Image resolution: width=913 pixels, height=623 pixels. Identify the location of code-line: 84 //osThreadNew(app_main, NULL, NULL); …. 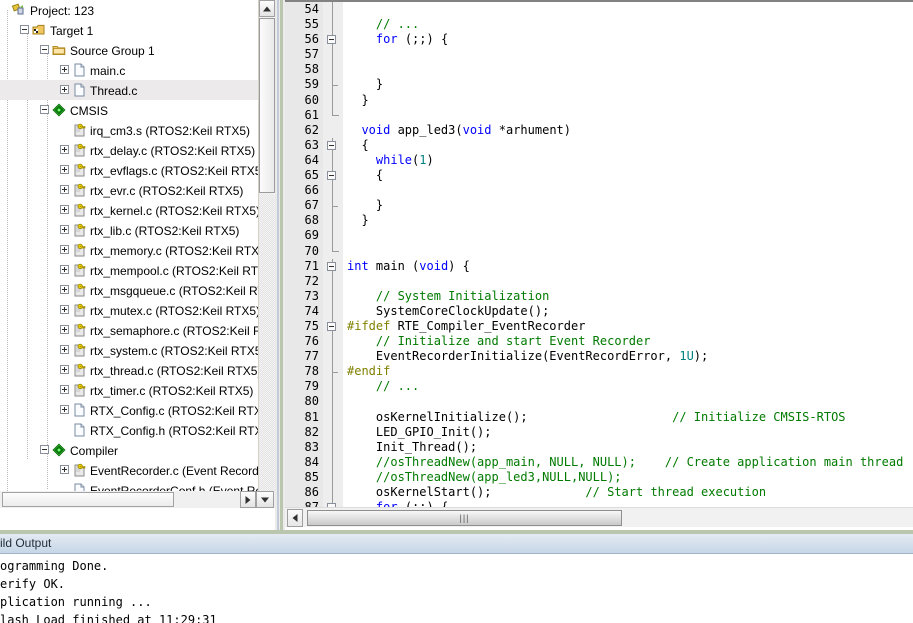
(599, 462).